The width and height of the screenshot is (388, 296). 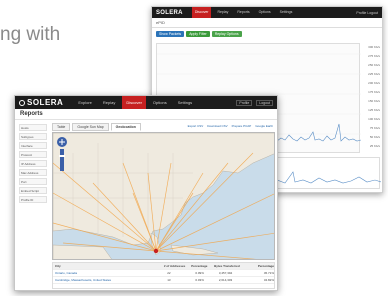 What do you see at coordinates (107, 266) in the screenshot?
I see `column-header: City` at bounding box center [107, 266].